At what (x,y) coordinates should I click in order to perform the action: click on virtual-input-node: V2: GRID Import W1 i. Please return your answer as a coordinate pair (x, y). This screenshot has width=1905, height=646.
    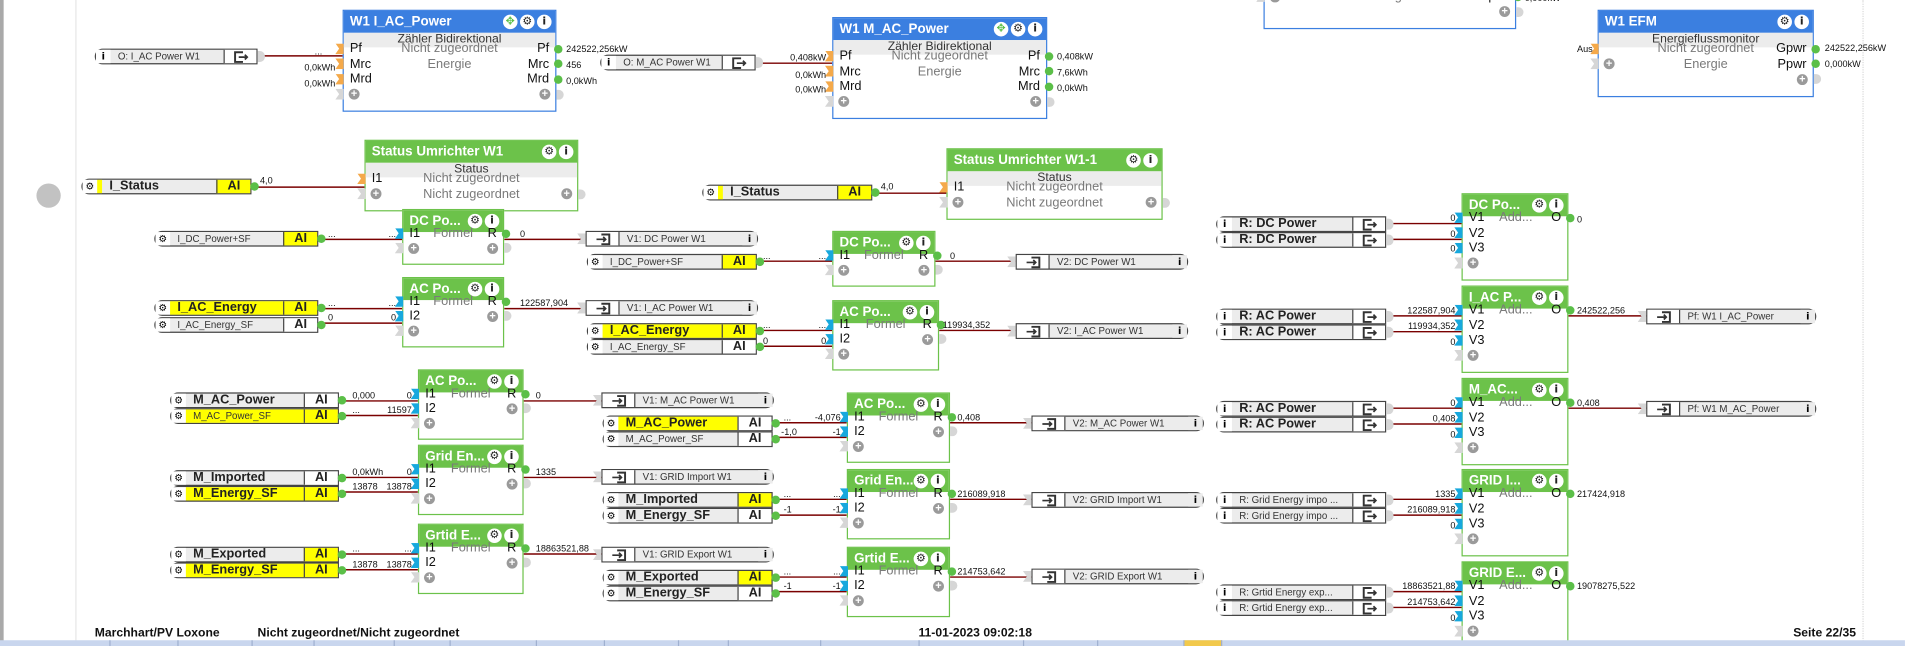
    Looking at the image, I should click on (1113, 500).